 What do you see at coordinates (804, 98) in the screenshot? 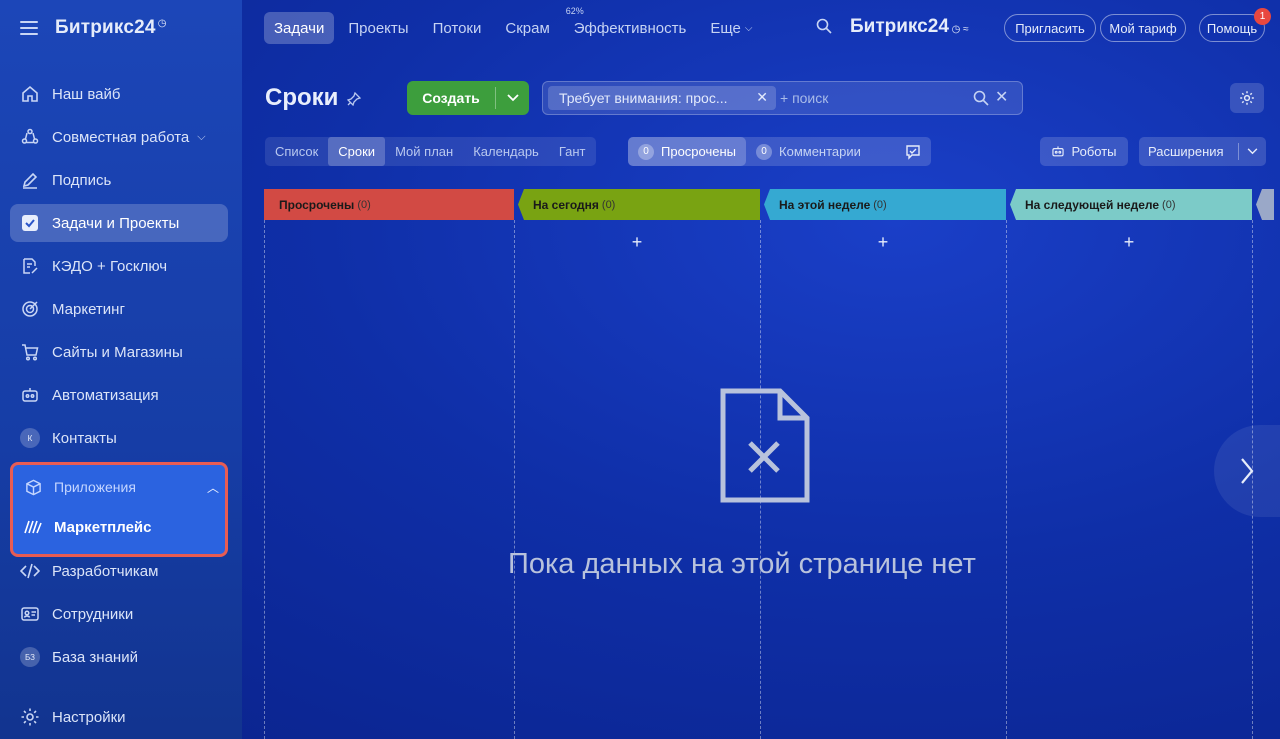
I see `search-input: + поиск` at bounding box center [804, 98].